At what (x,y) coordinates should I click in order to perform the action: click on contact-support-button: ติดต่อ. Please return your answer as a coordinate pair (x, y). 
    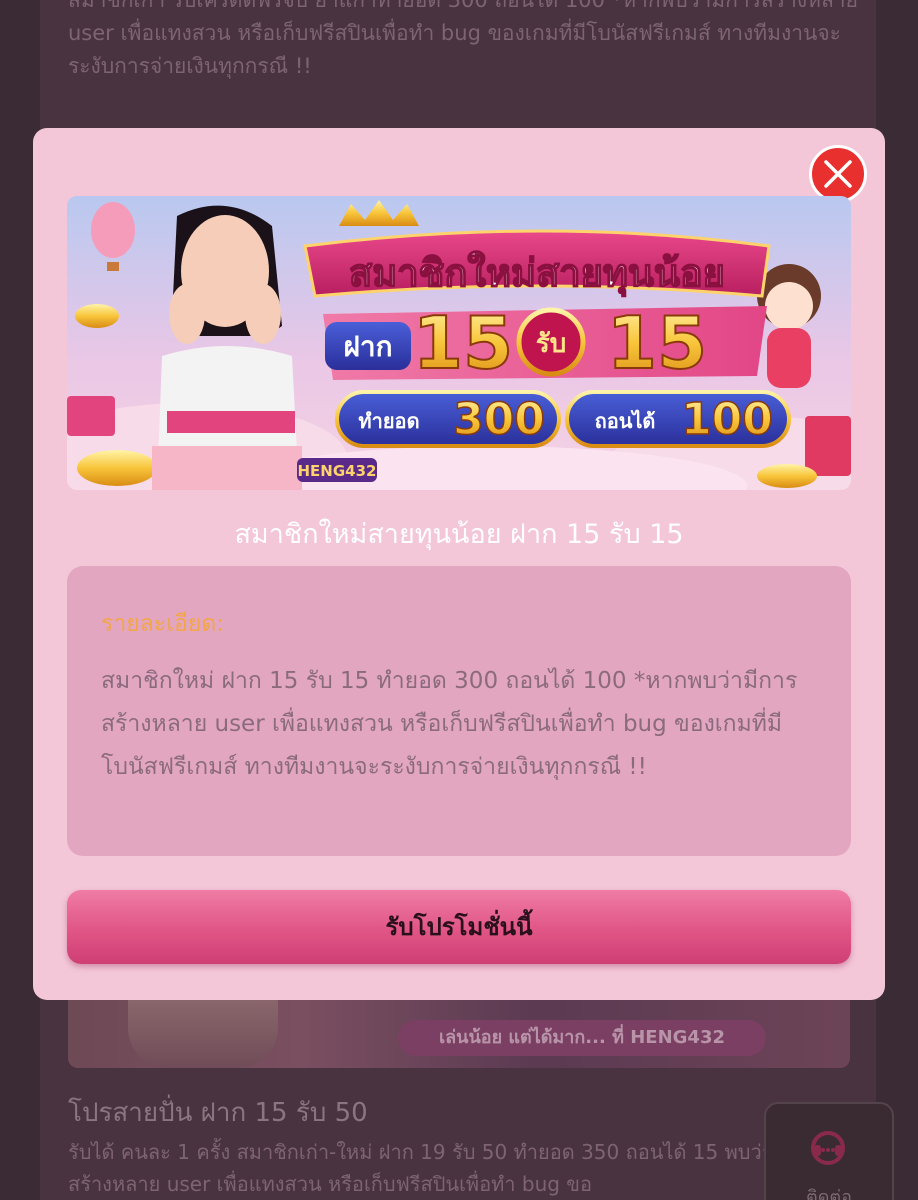
    Looking at the image, I should click on (829, 1151).